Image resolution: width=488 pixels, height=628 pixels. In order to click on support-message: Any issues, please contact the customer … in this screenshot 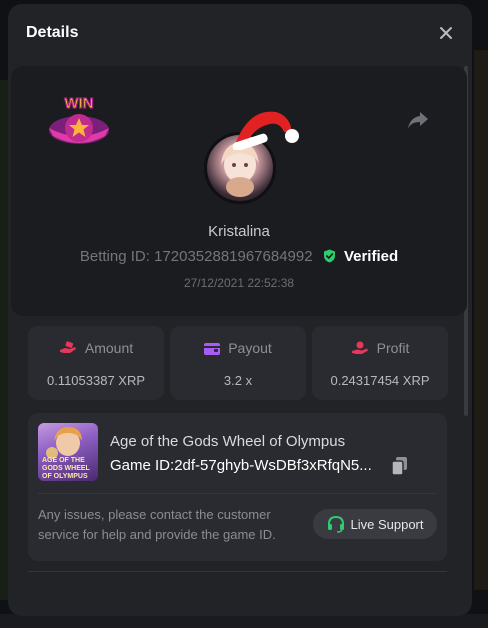, I will do `click(157, 524)`.